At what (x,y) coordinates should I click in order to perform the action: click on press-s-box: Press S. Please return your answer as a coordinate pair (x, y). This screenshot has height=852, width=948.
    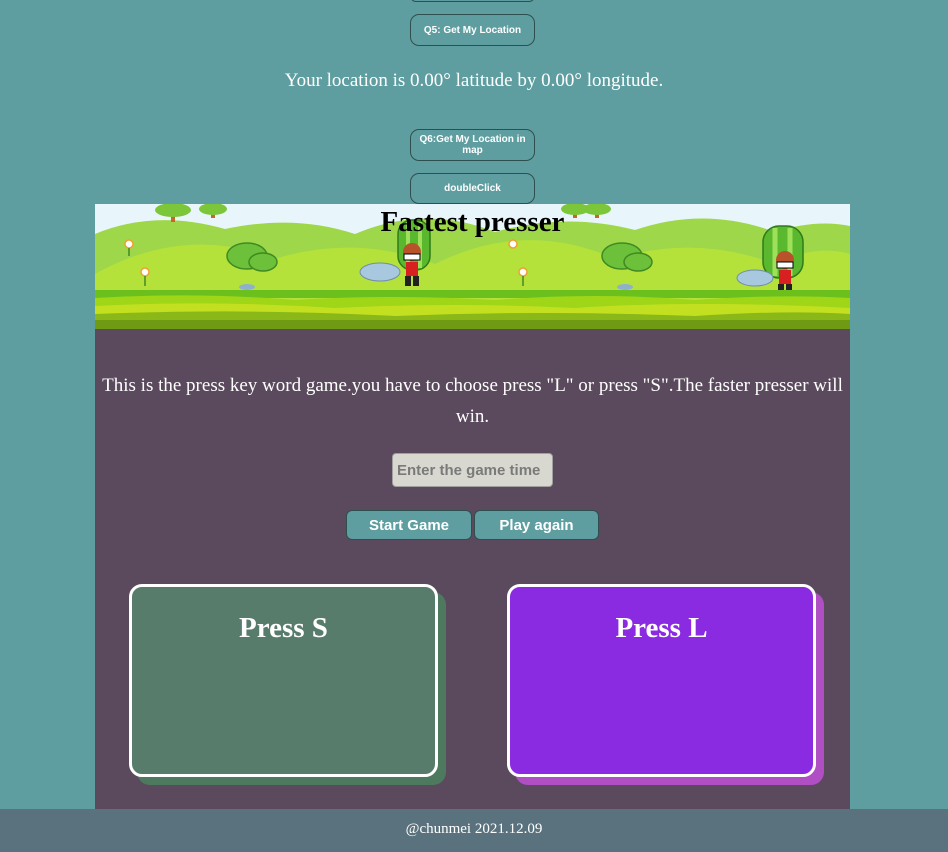
    Looking at the image, I should click on (283, 680).